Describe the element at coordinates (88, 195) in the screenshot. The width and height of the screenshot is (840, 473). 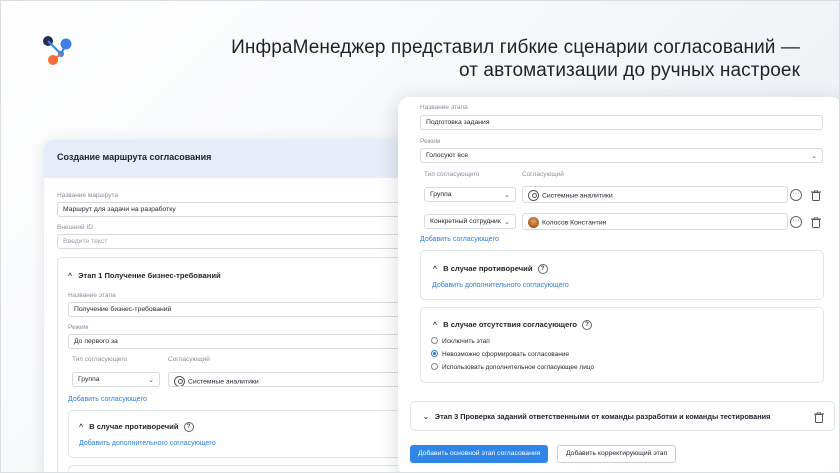
I see `route-name-label: Название маршрута` at that location.